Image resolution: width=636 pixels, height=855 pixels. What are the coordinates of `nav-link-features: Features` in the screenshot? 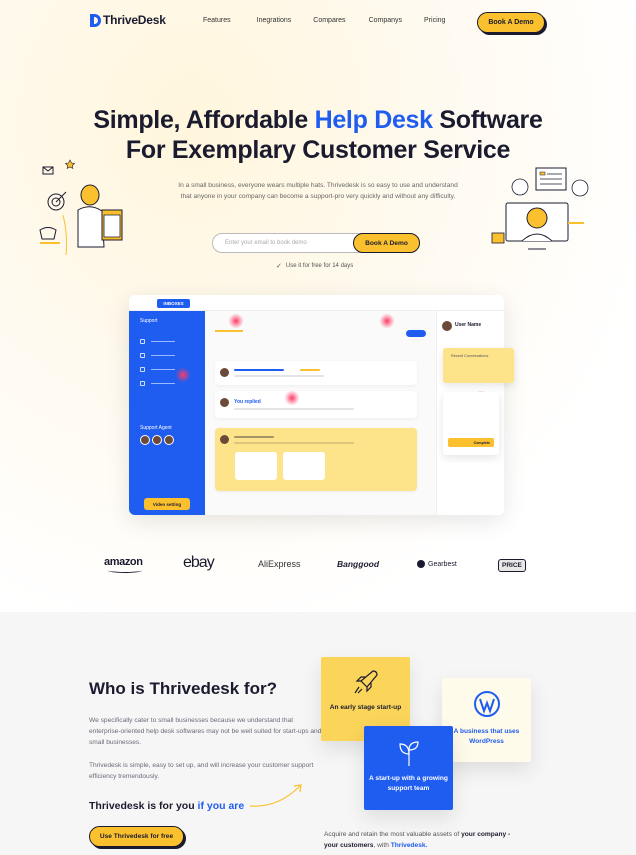 It's located at (217, 20).